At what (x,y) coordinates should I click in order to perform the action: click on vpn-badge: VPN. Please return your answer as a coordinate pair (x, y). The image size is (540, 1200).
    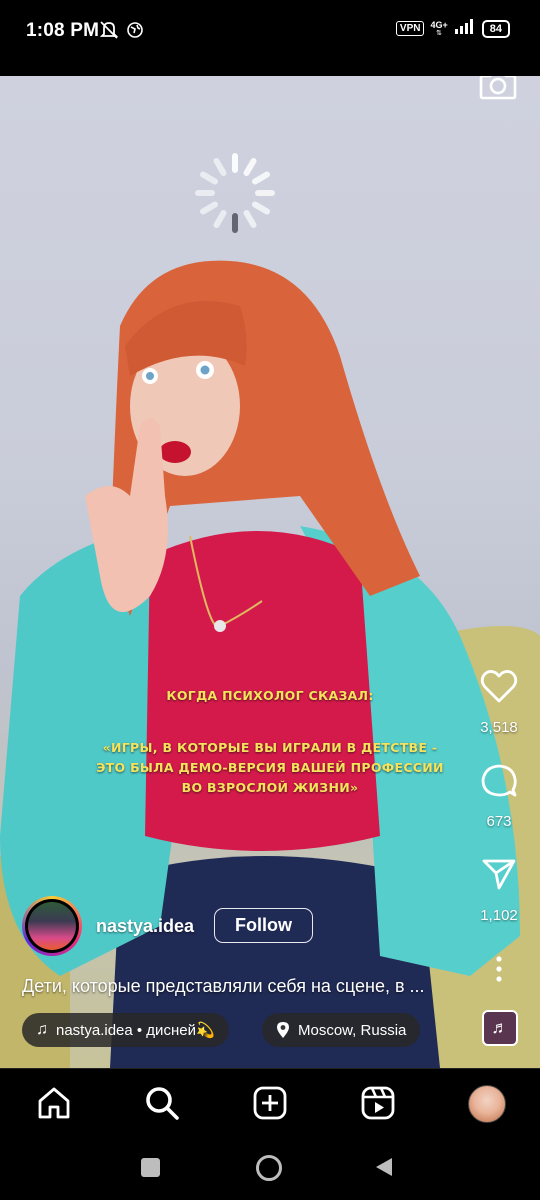
    Looking at the image, I should click on (410, 28).